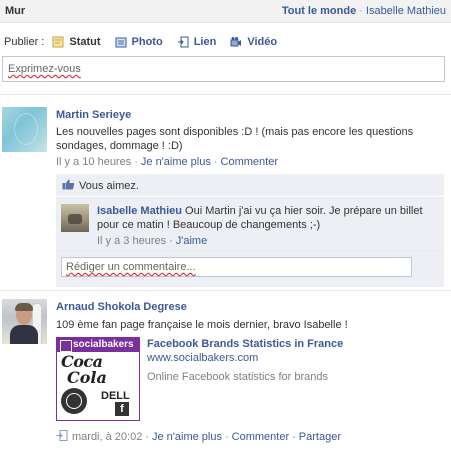  What do you see at coordinates (122, 409) in the screenshot?
I see `facebook-icon: f` at bounding box center [122, 409].